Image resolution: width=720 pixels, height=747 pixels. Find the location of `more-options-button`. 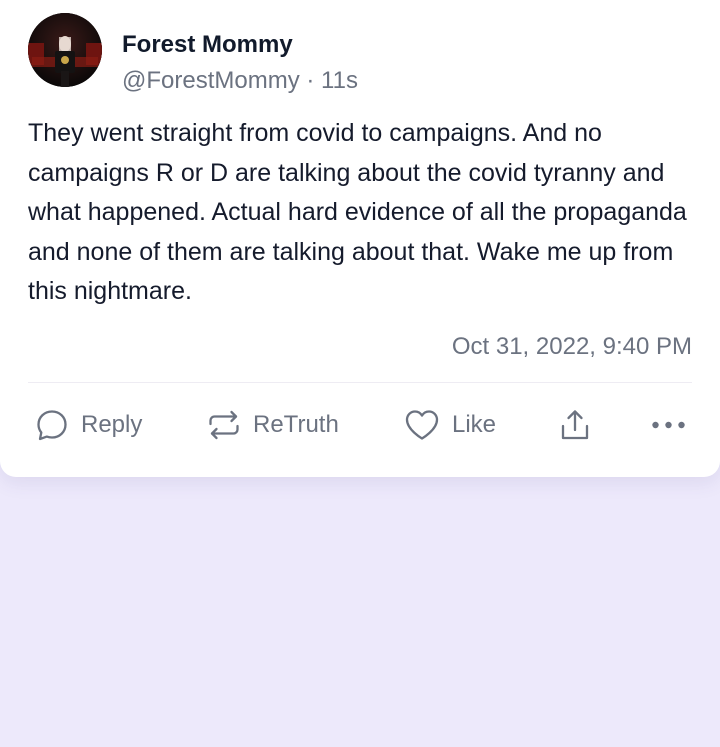

more-options-button is located at coordinates (669, 425).